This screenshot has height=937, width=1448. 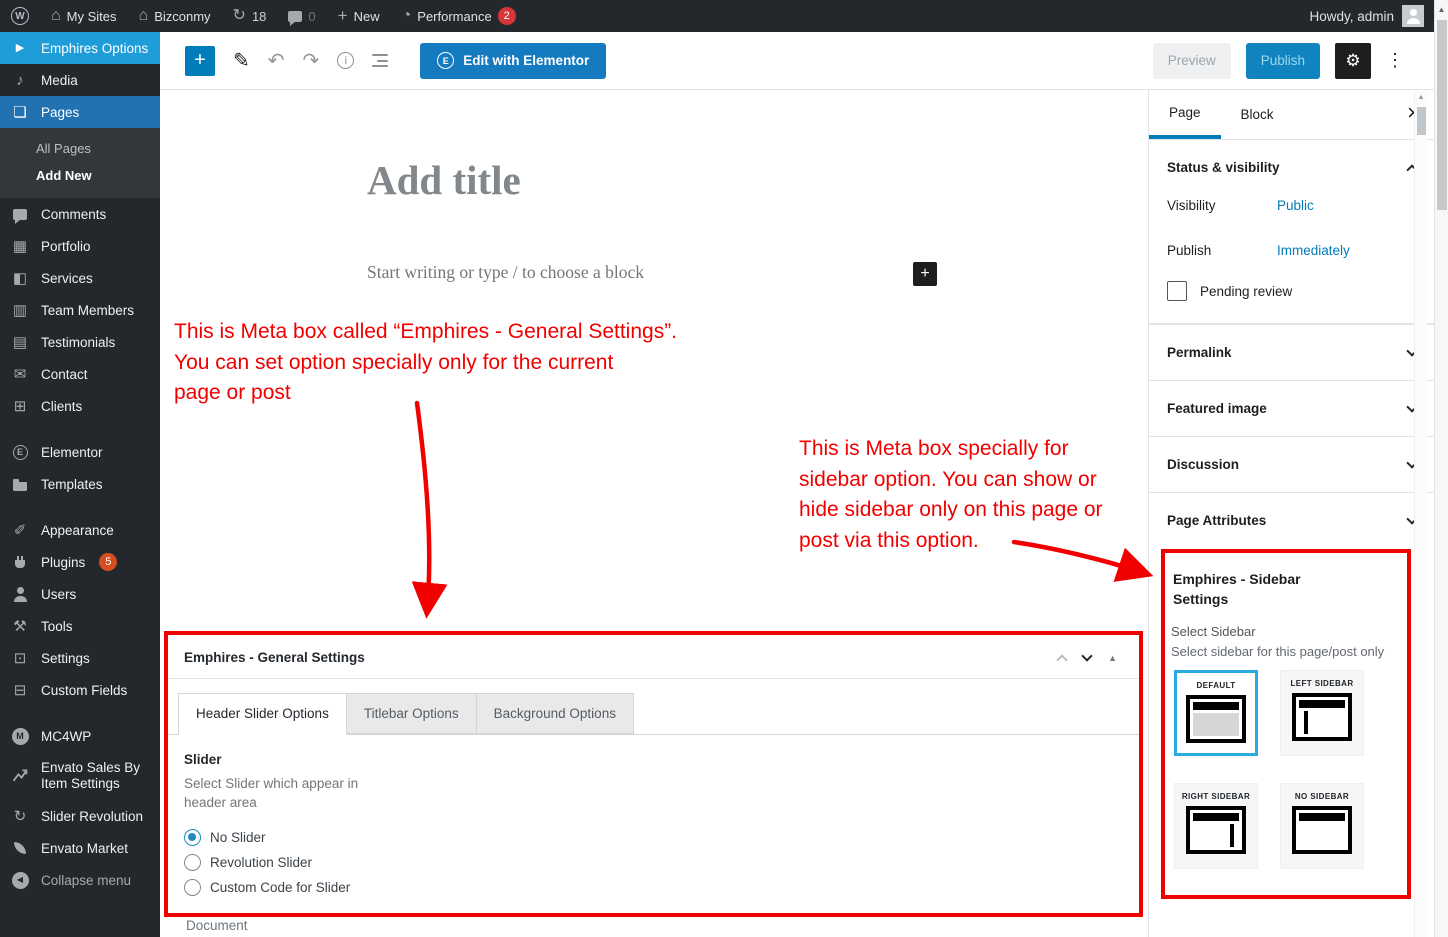 I want to click on services-icon: ◧, so click(x=20, y=278).